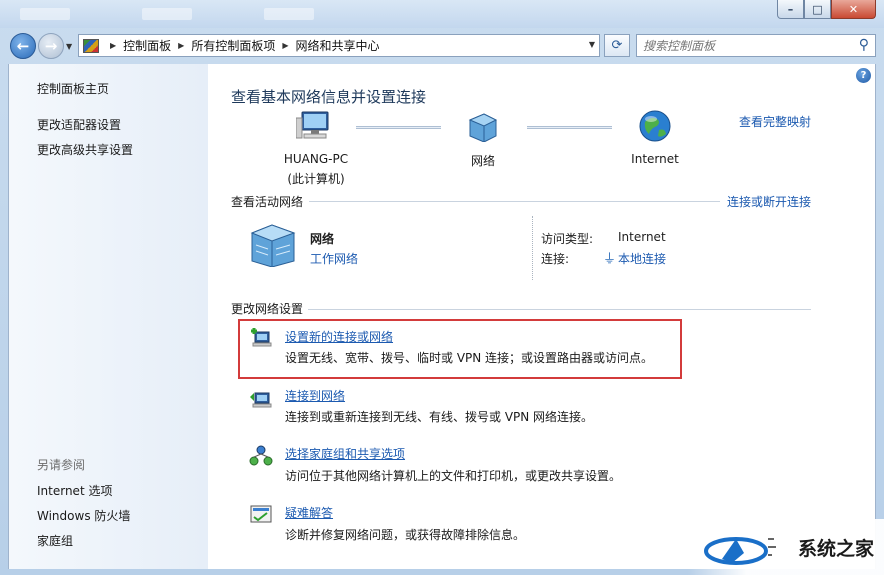 The height and width of the screenshot is (575, 884). What do you see at coordinates (261, 337) in the screenshot?
I see `new-connection-icon` at bounding box center [261, 337].